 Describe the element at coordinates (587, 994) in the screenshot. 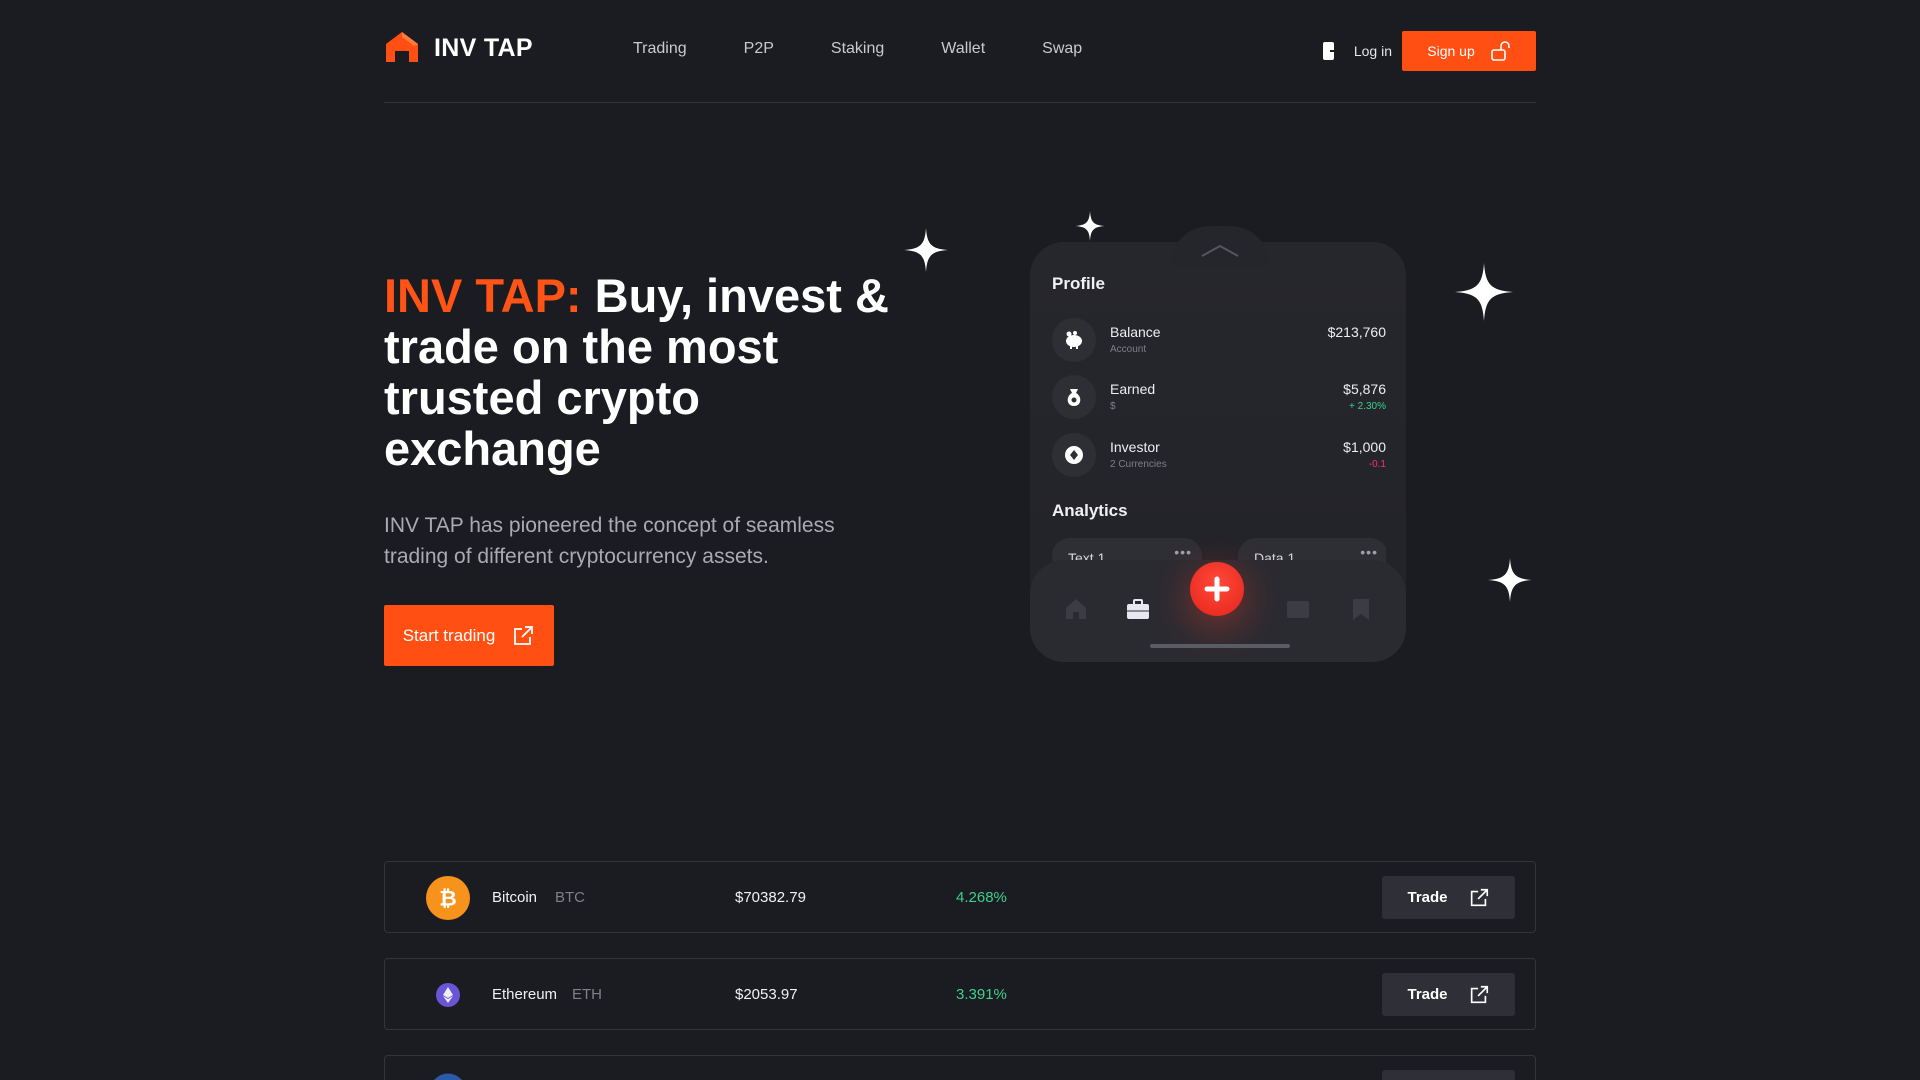

I see `coin-symbol: ETH` at that location.